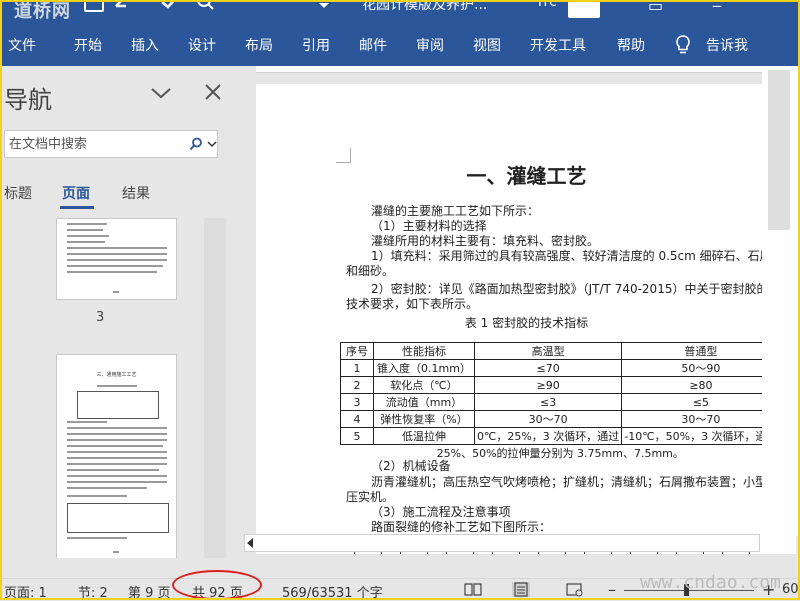  I want to click on title-bar: 道桥网 花园计模版及养护... rrc ▭ ‒, so click(400, 11).